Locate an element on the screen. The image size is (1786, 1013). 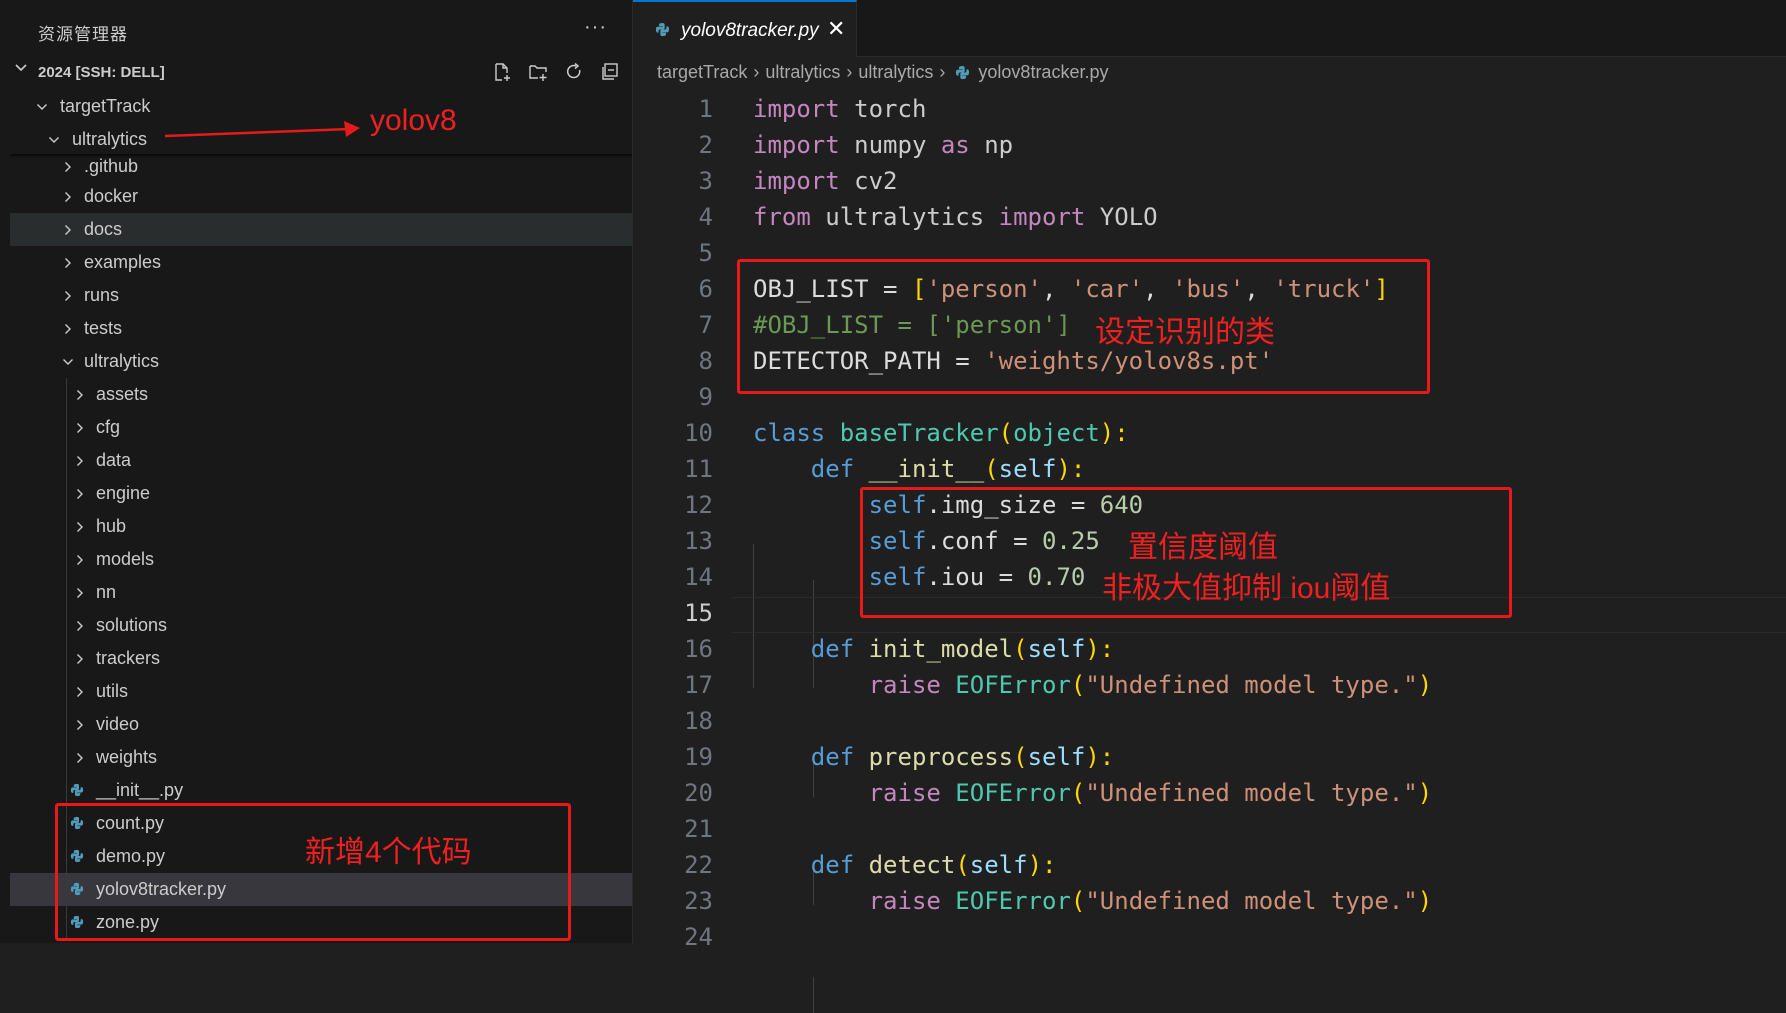
indent-guide is located at coordinates (813, 995).